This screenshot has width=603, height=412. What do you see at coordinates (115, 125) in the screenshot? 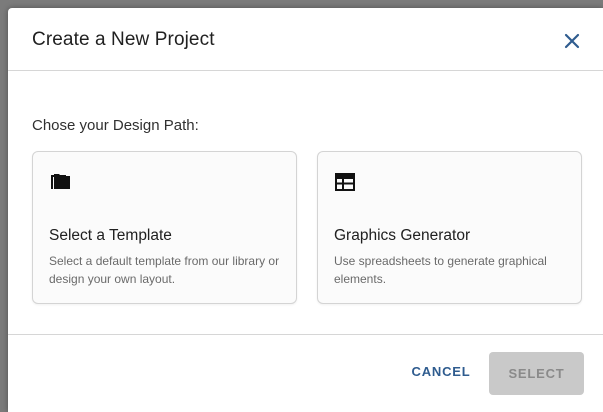
I see `design-path-label: Chose your Design Path:` at bounding box center [115, 125].